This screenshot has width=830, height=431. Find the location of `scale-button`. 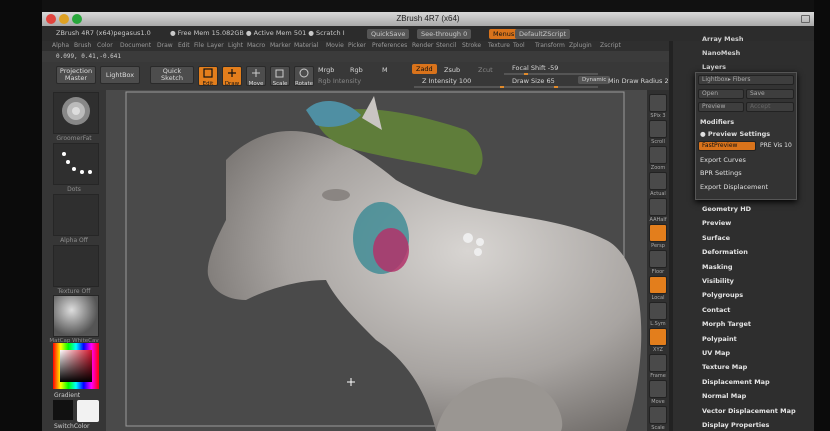

scale-button is located at coordinates (658, 415).